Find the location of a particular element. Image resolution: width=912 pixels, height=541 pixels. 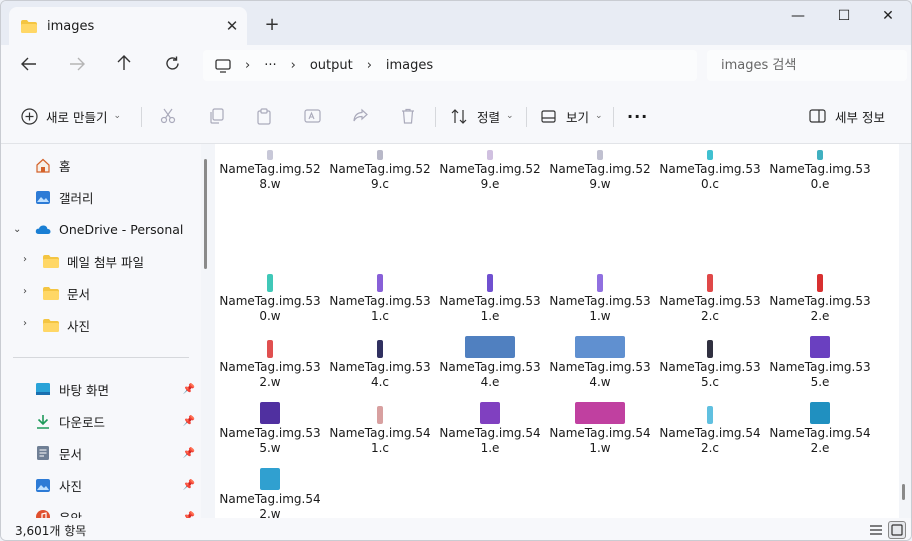

view-button: 보기 ⌄ is located at coordinates (572, 116).